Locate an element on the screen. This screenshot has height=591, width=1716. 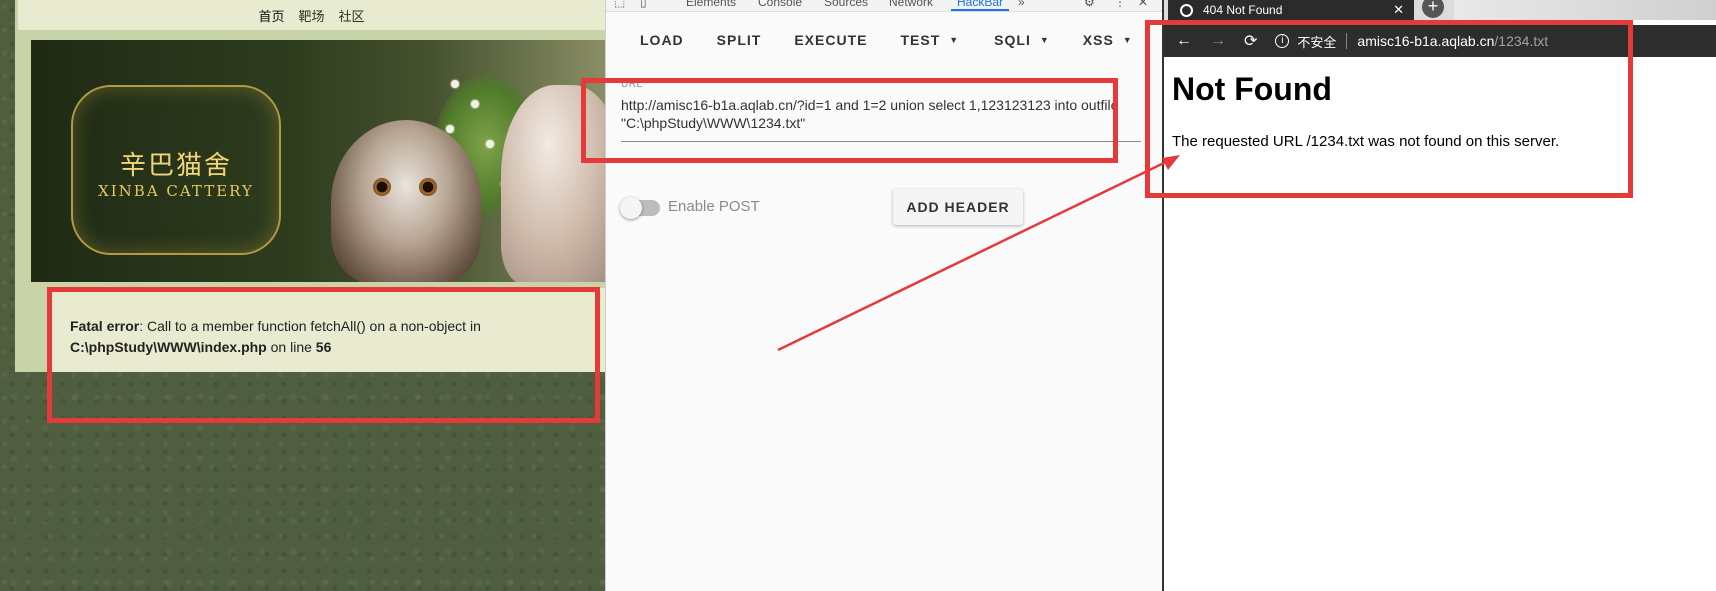
highlight-box-url is located at coordinates (849, 120).